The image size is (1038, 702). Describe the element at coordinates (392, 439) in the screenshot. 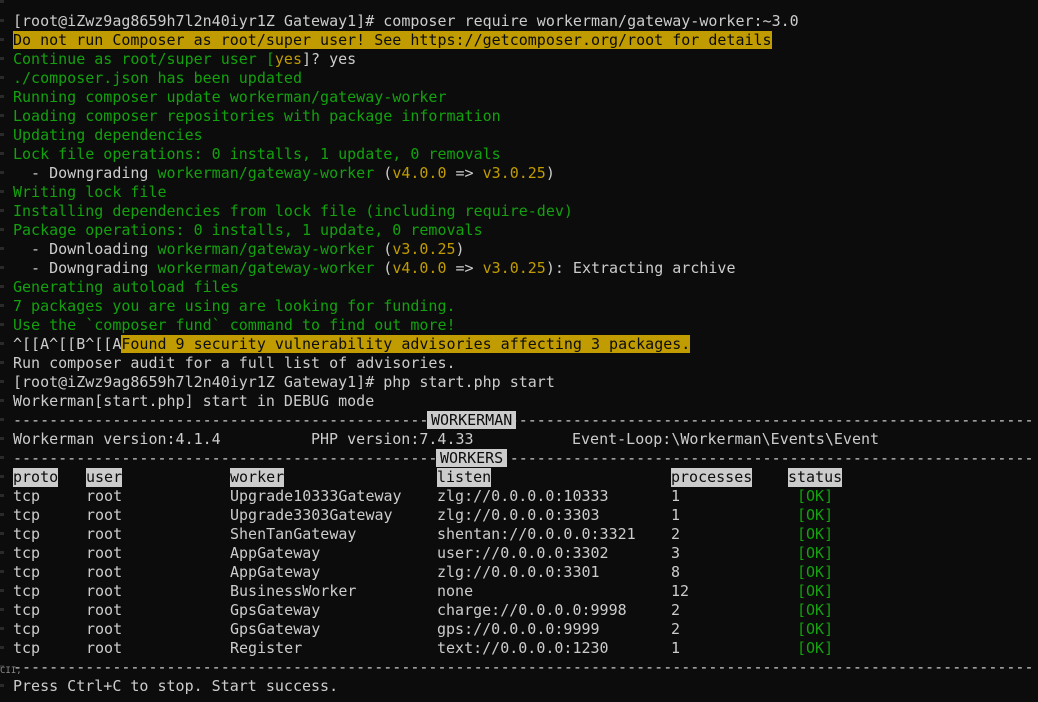

I see `php-version: PHP version:7.4.33` at that location.